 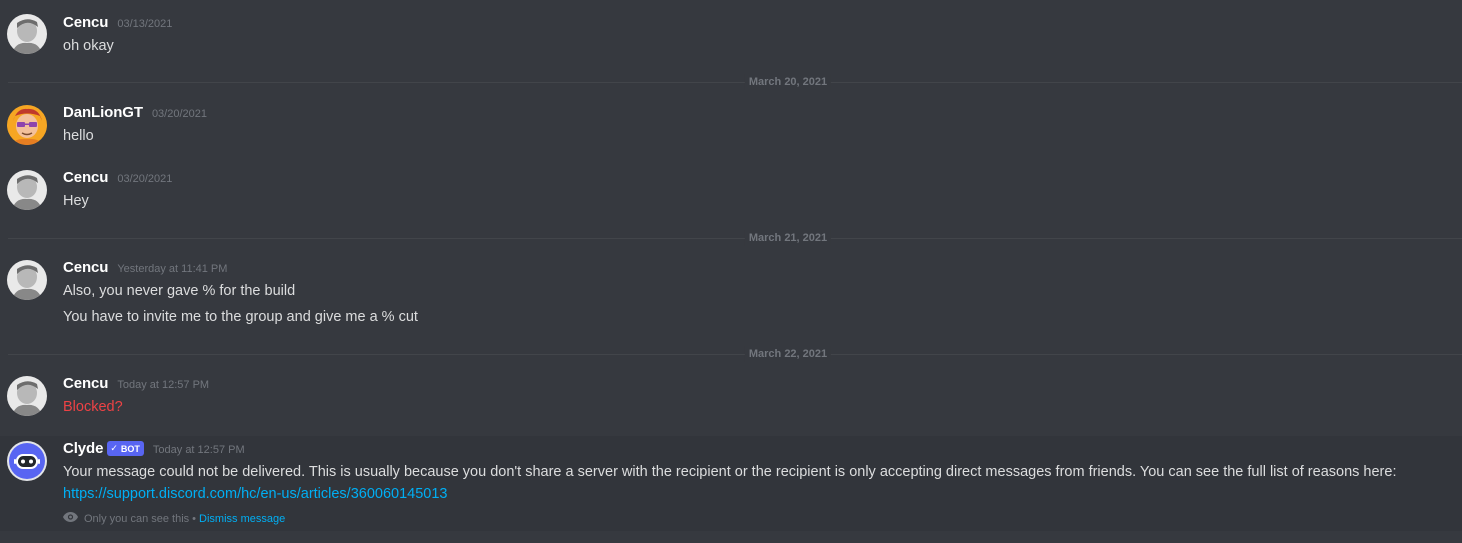 I want to click on message-timestamp: Yesterday at 11:41 PM, so click(x=172, y=269).